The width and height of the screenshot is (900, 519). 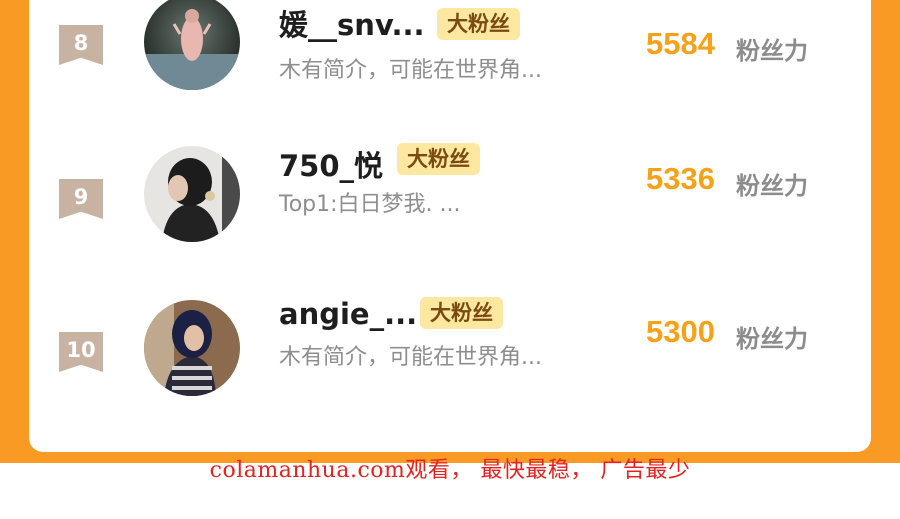 I want to click on rank-number: 9, so click(x=81, y=197).